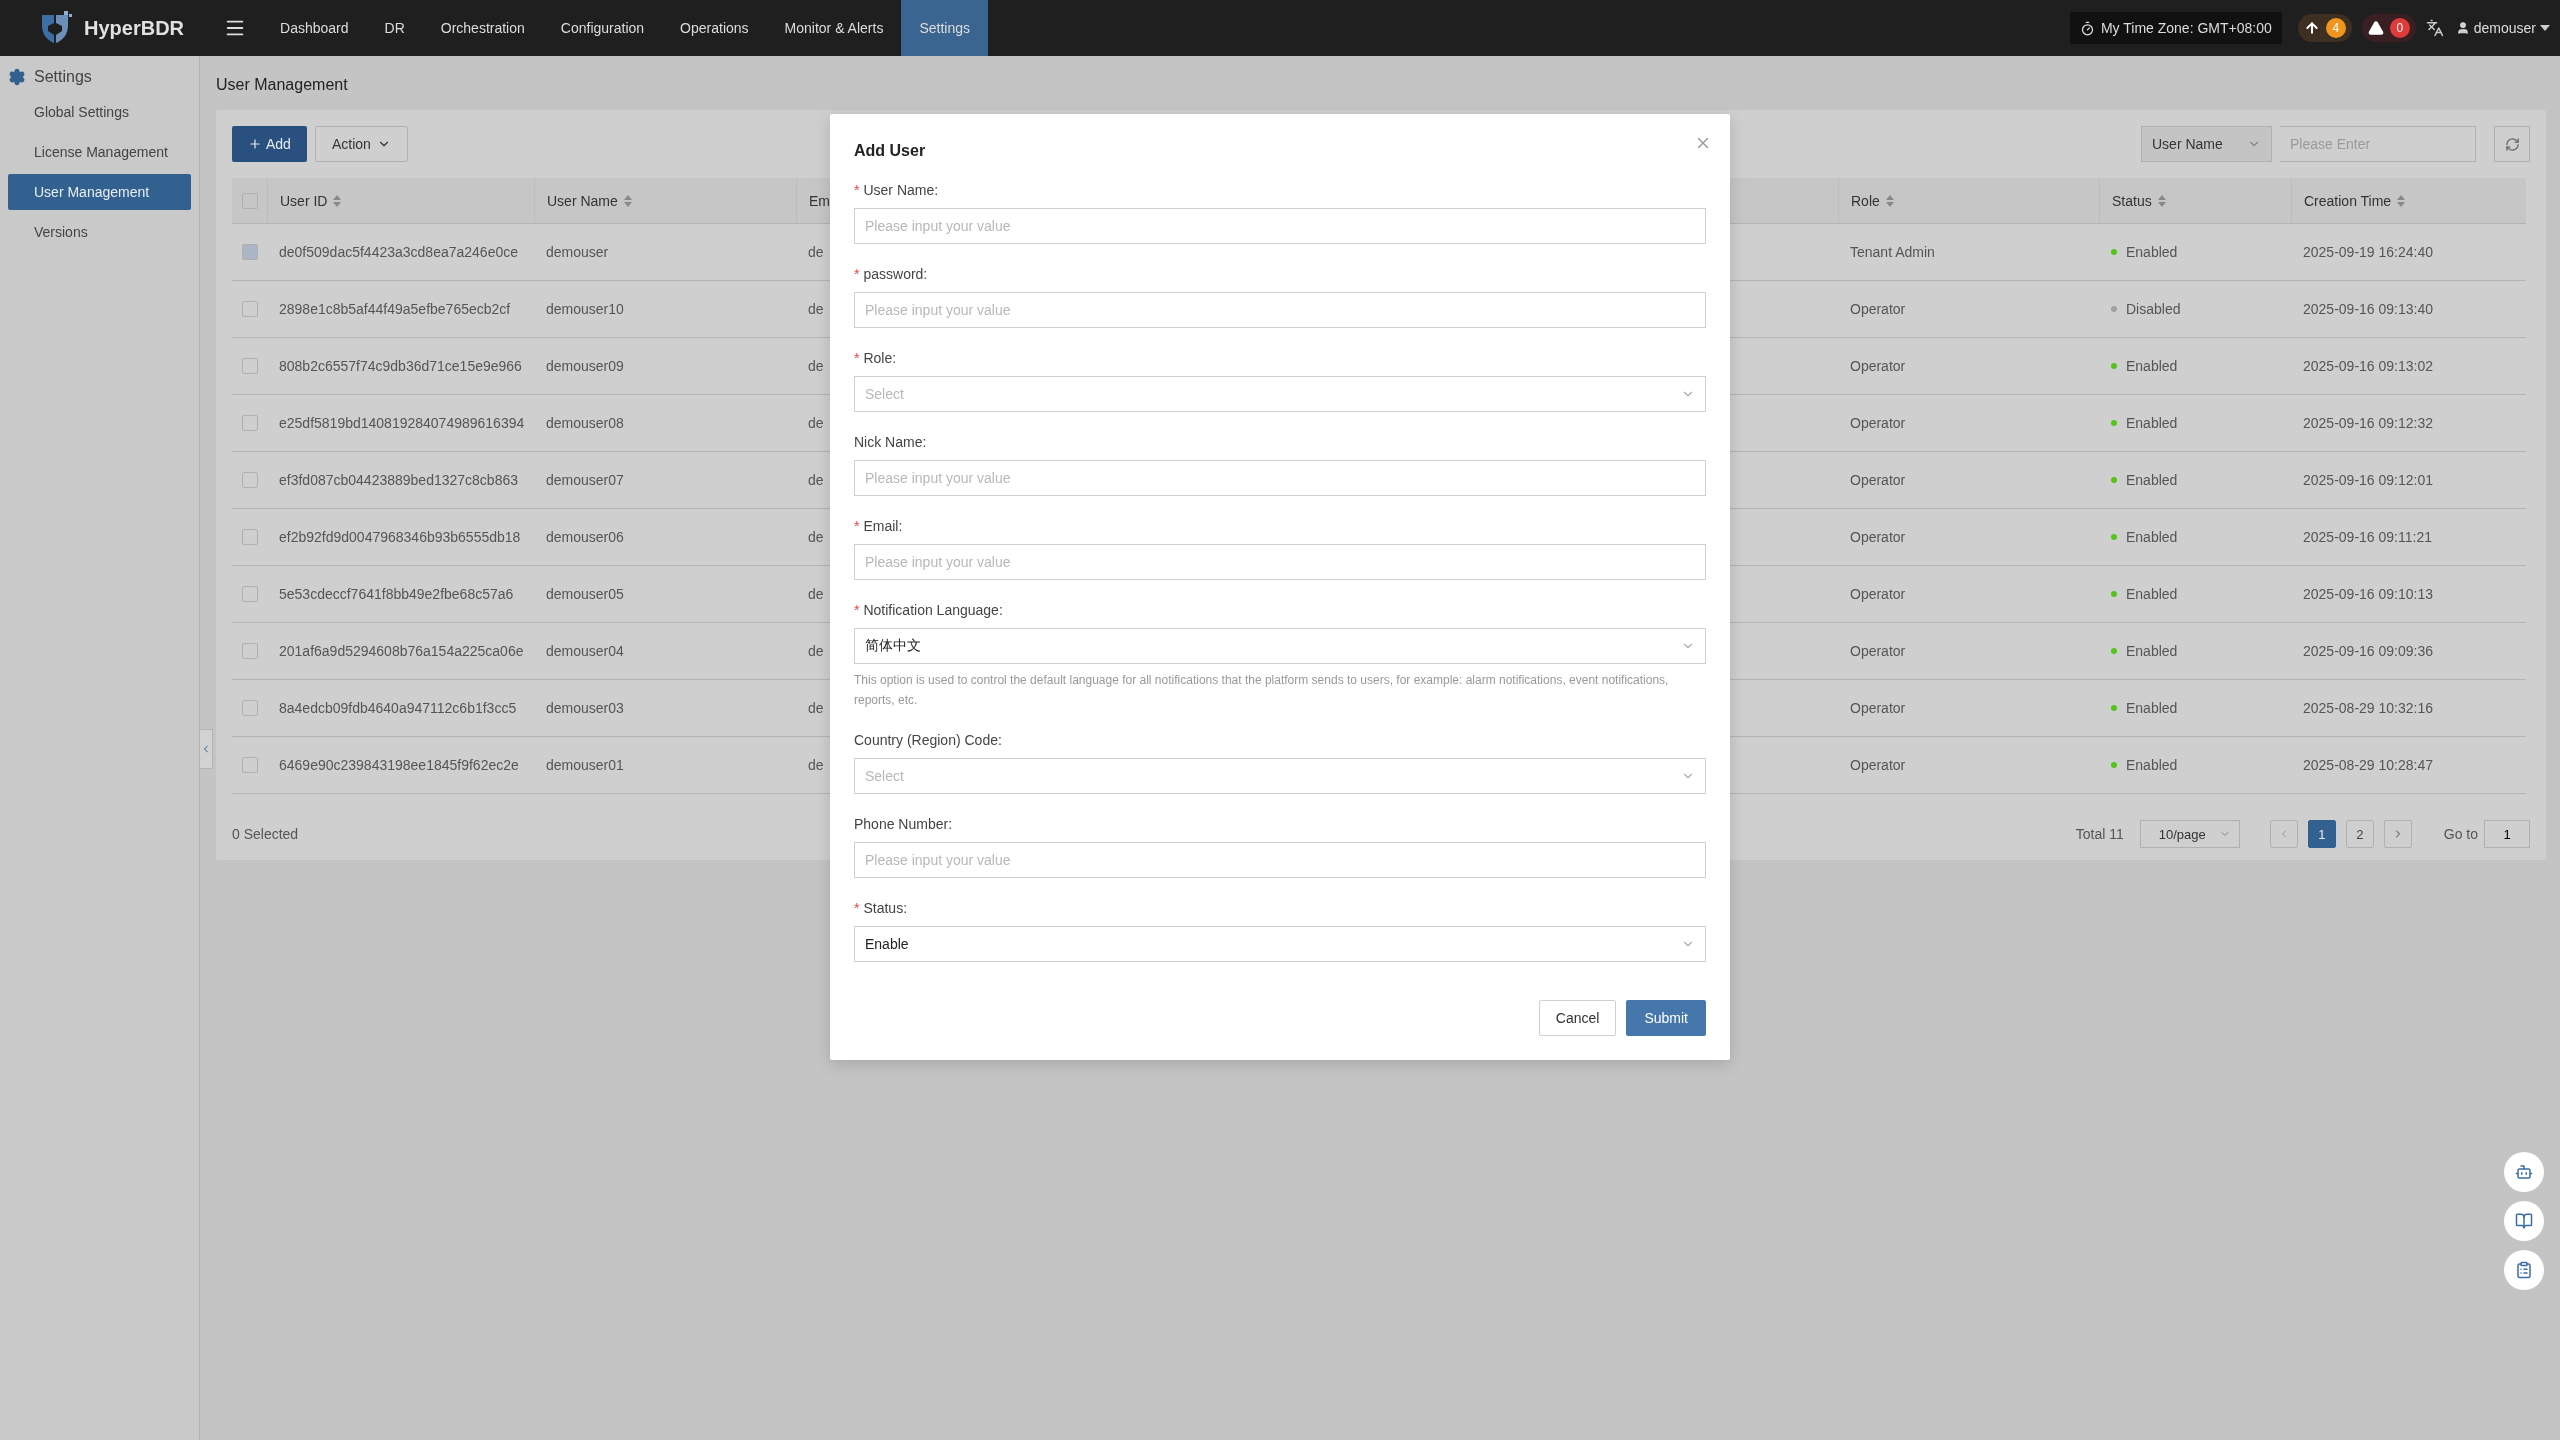  I want to click on nav-tab: Monitor & Alerts, so click(834, 28).